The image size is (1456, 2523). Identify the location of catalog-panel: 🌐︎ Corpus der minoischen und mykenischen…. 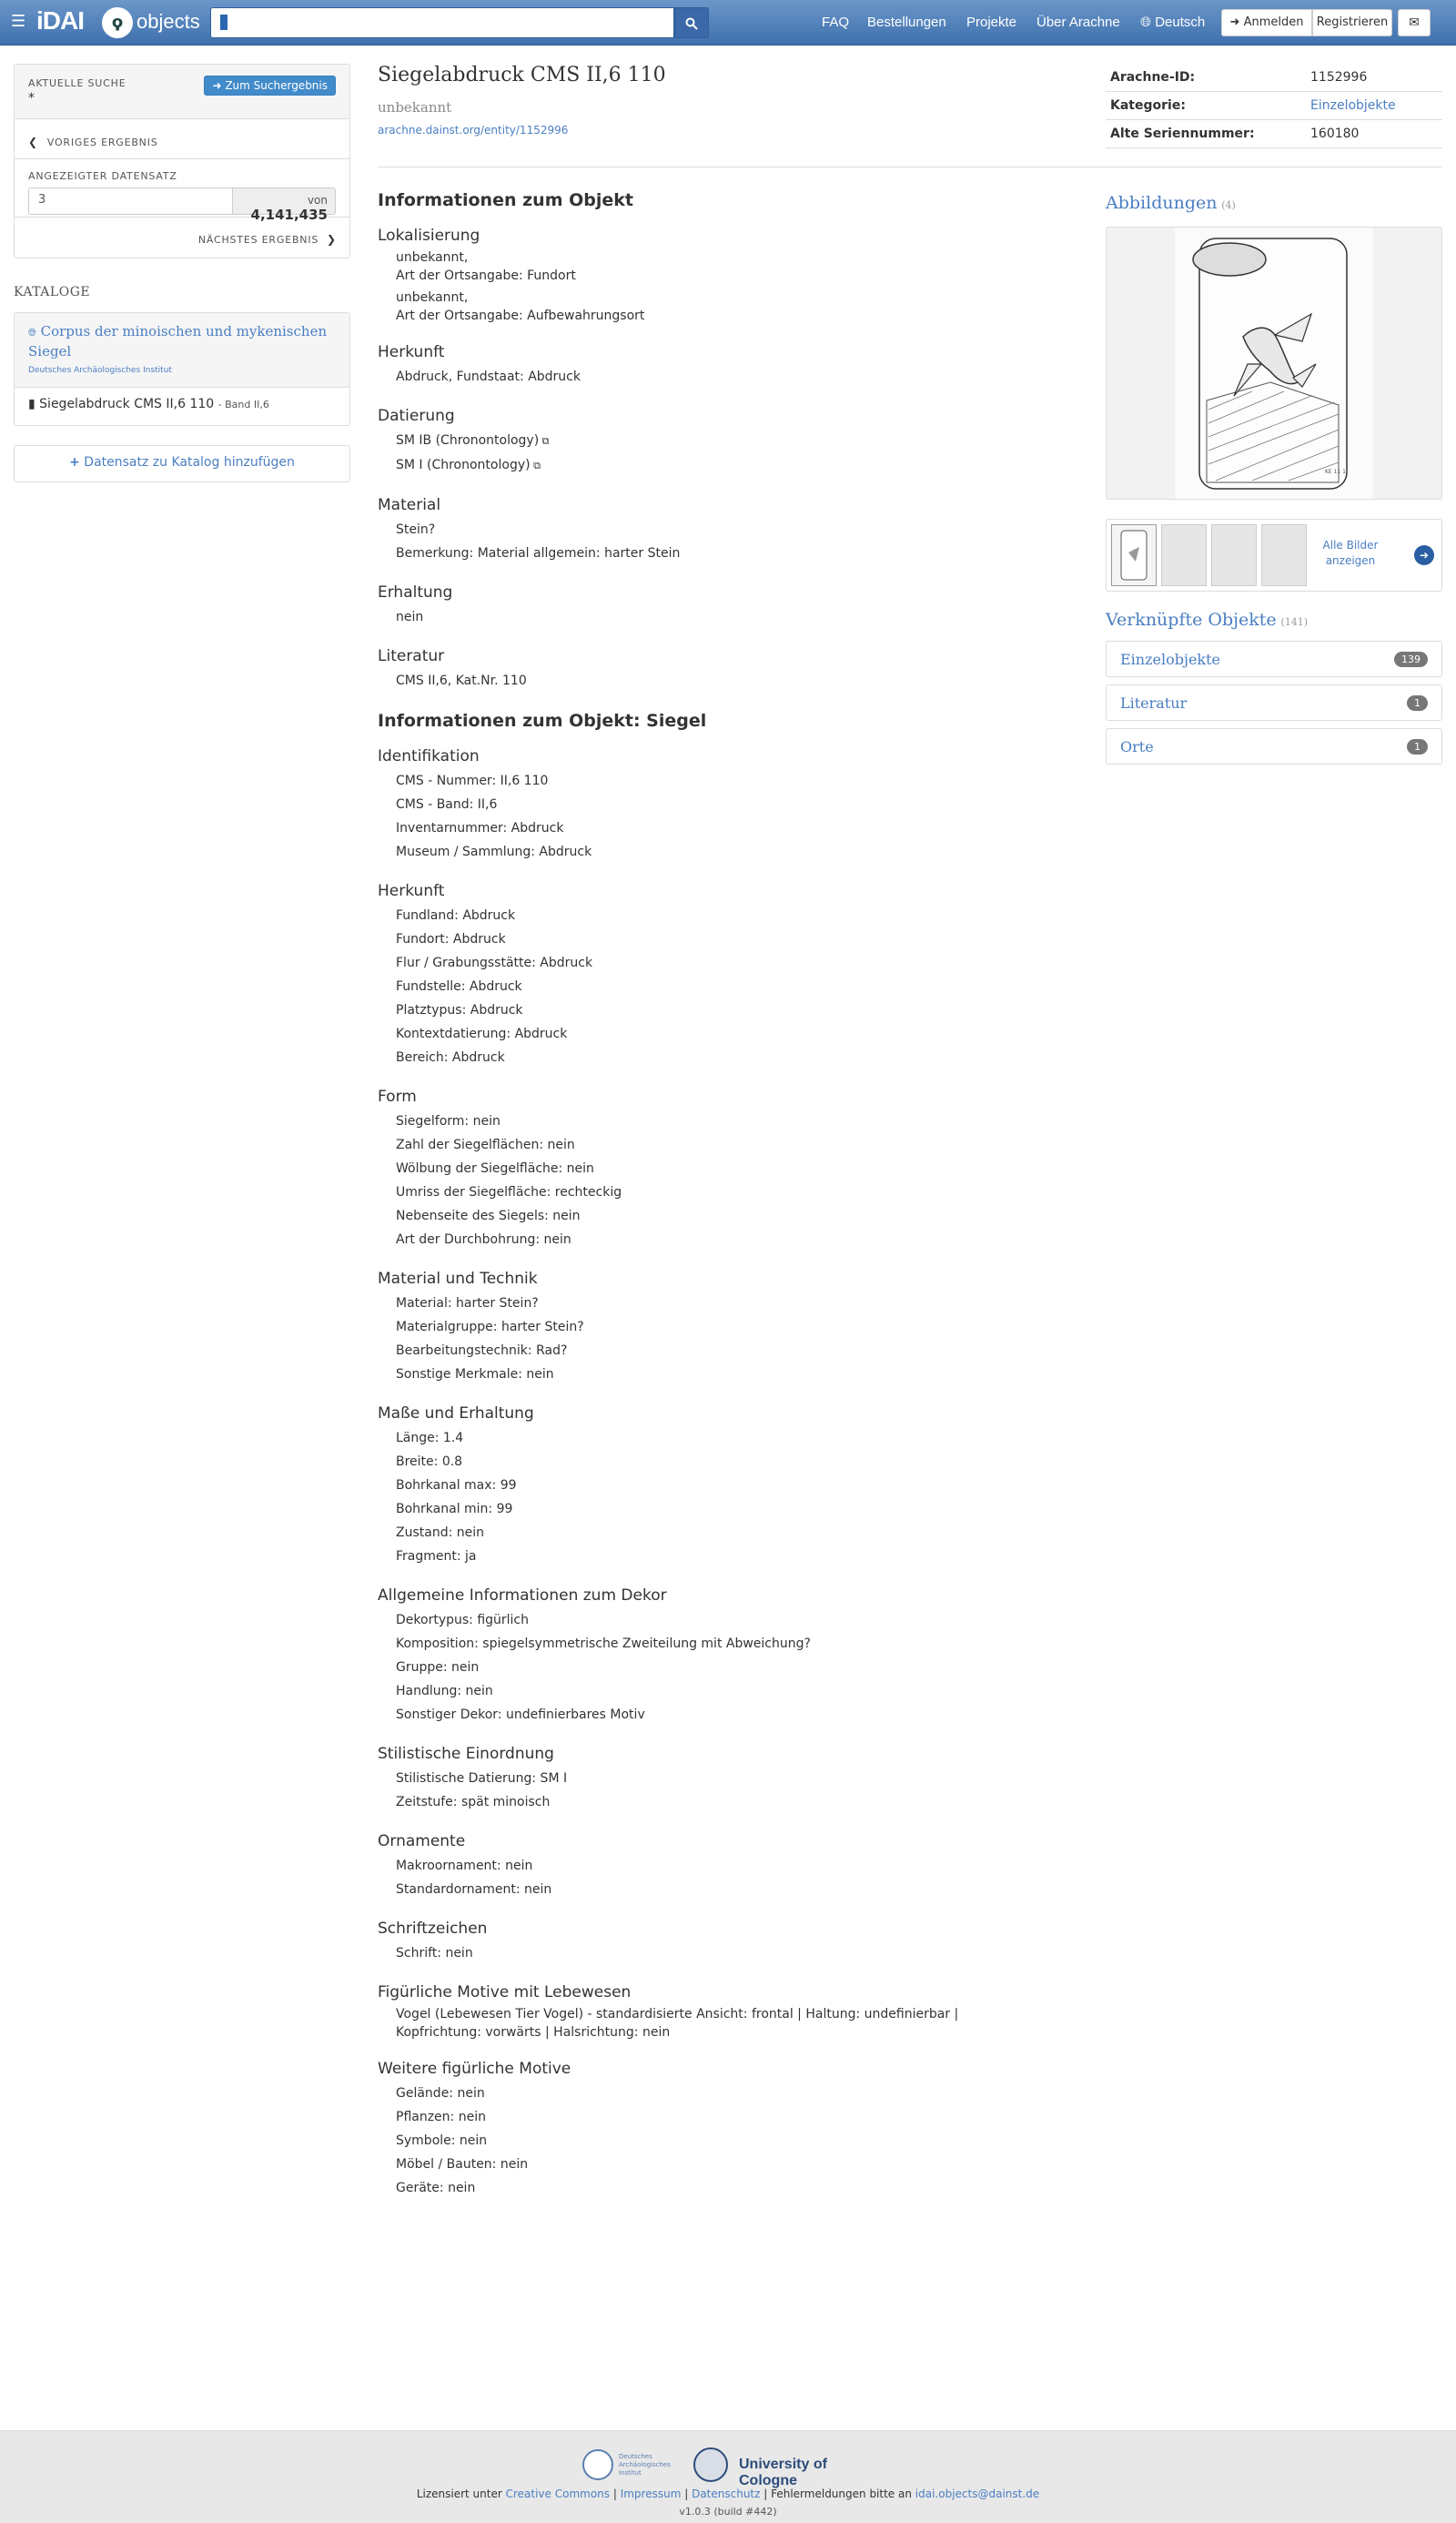
(182, 369).